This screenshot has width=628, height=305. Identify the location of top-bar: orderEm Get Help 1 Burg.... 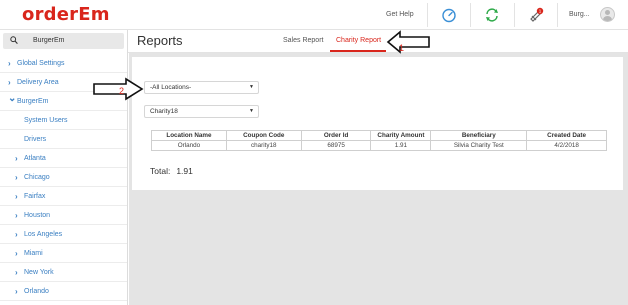
(314, 15).